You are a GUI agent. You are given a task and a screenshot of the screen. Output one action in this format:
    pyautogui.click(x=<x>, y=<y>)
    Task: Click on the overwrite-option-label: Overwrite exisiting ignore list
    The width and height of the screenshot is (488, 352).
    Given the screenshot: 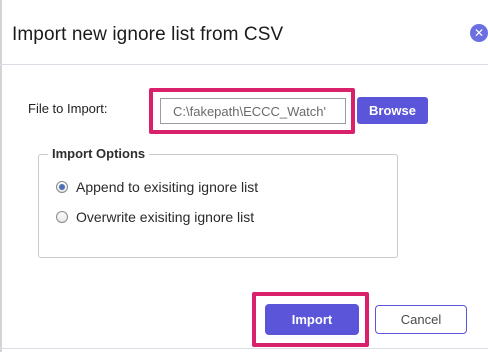 What is the action you would take?
    pyautogui.click(x=165, y=217)
    